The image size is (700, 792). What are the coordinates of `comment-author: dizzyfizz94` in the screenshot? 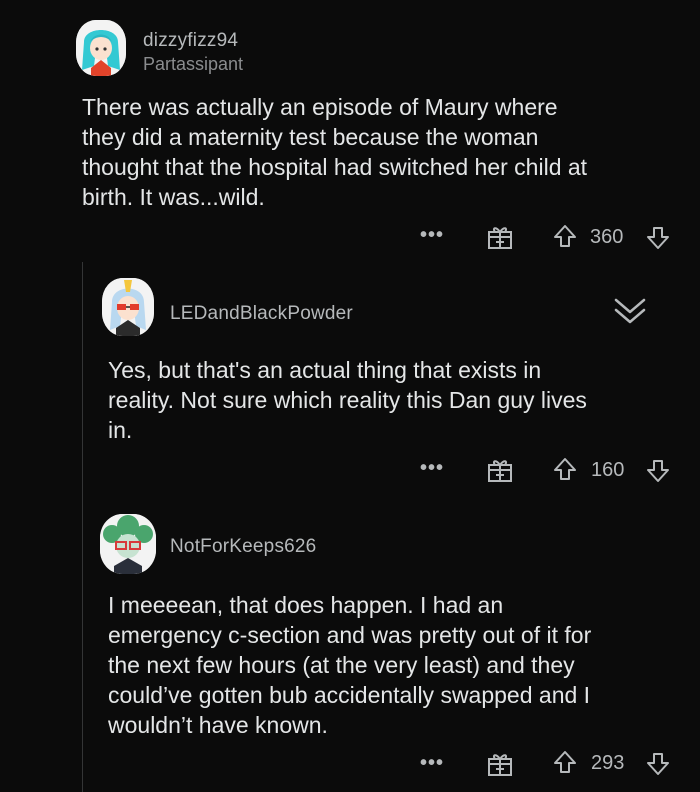 It's located at (190, 41).